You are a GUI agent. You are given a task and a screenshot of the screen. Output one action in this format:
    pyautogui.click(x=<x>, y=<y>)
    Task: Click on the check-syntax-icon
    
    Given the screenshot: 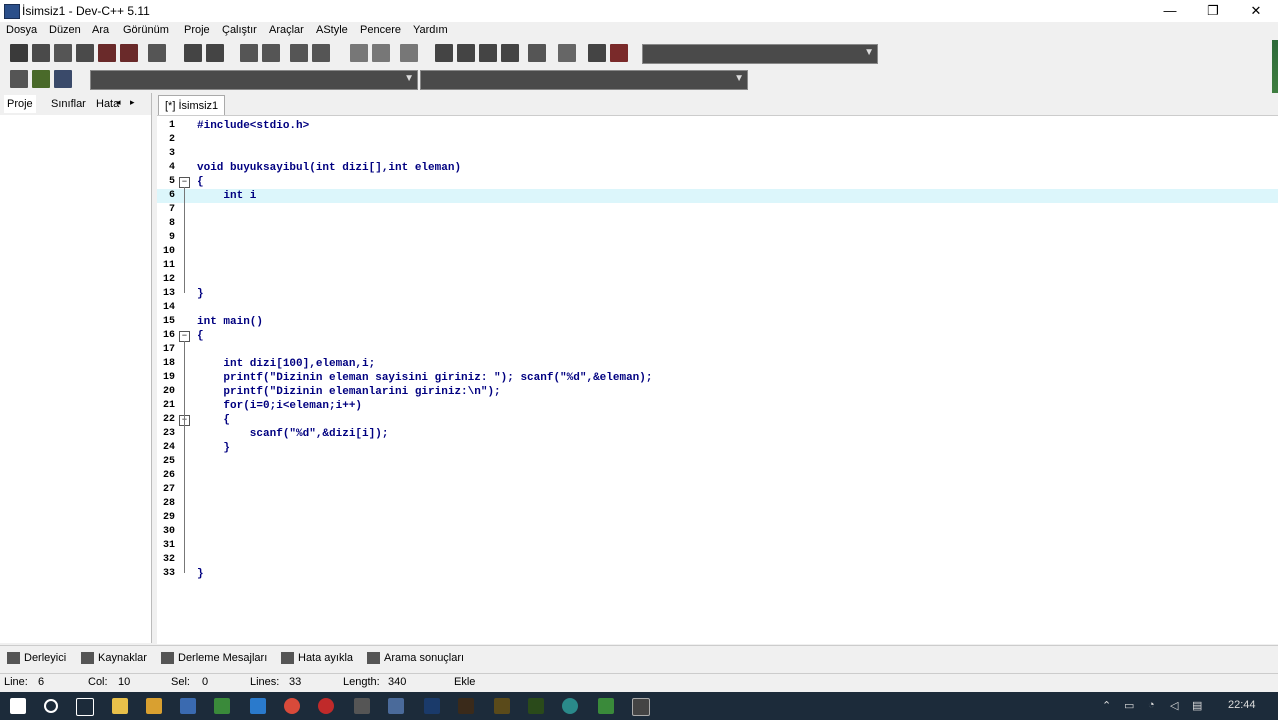 What is the action you would take?
    pyautogui.click(x=537, y=53)
    